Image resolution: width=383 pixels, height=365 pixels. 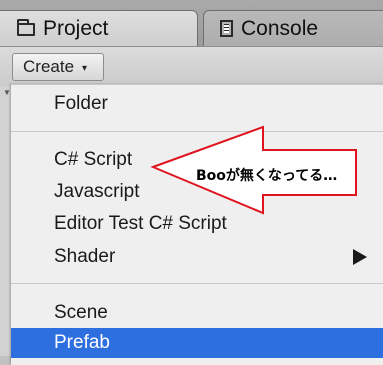 I want to click on menu-item-label: Shader, so click(x=85, y=256).